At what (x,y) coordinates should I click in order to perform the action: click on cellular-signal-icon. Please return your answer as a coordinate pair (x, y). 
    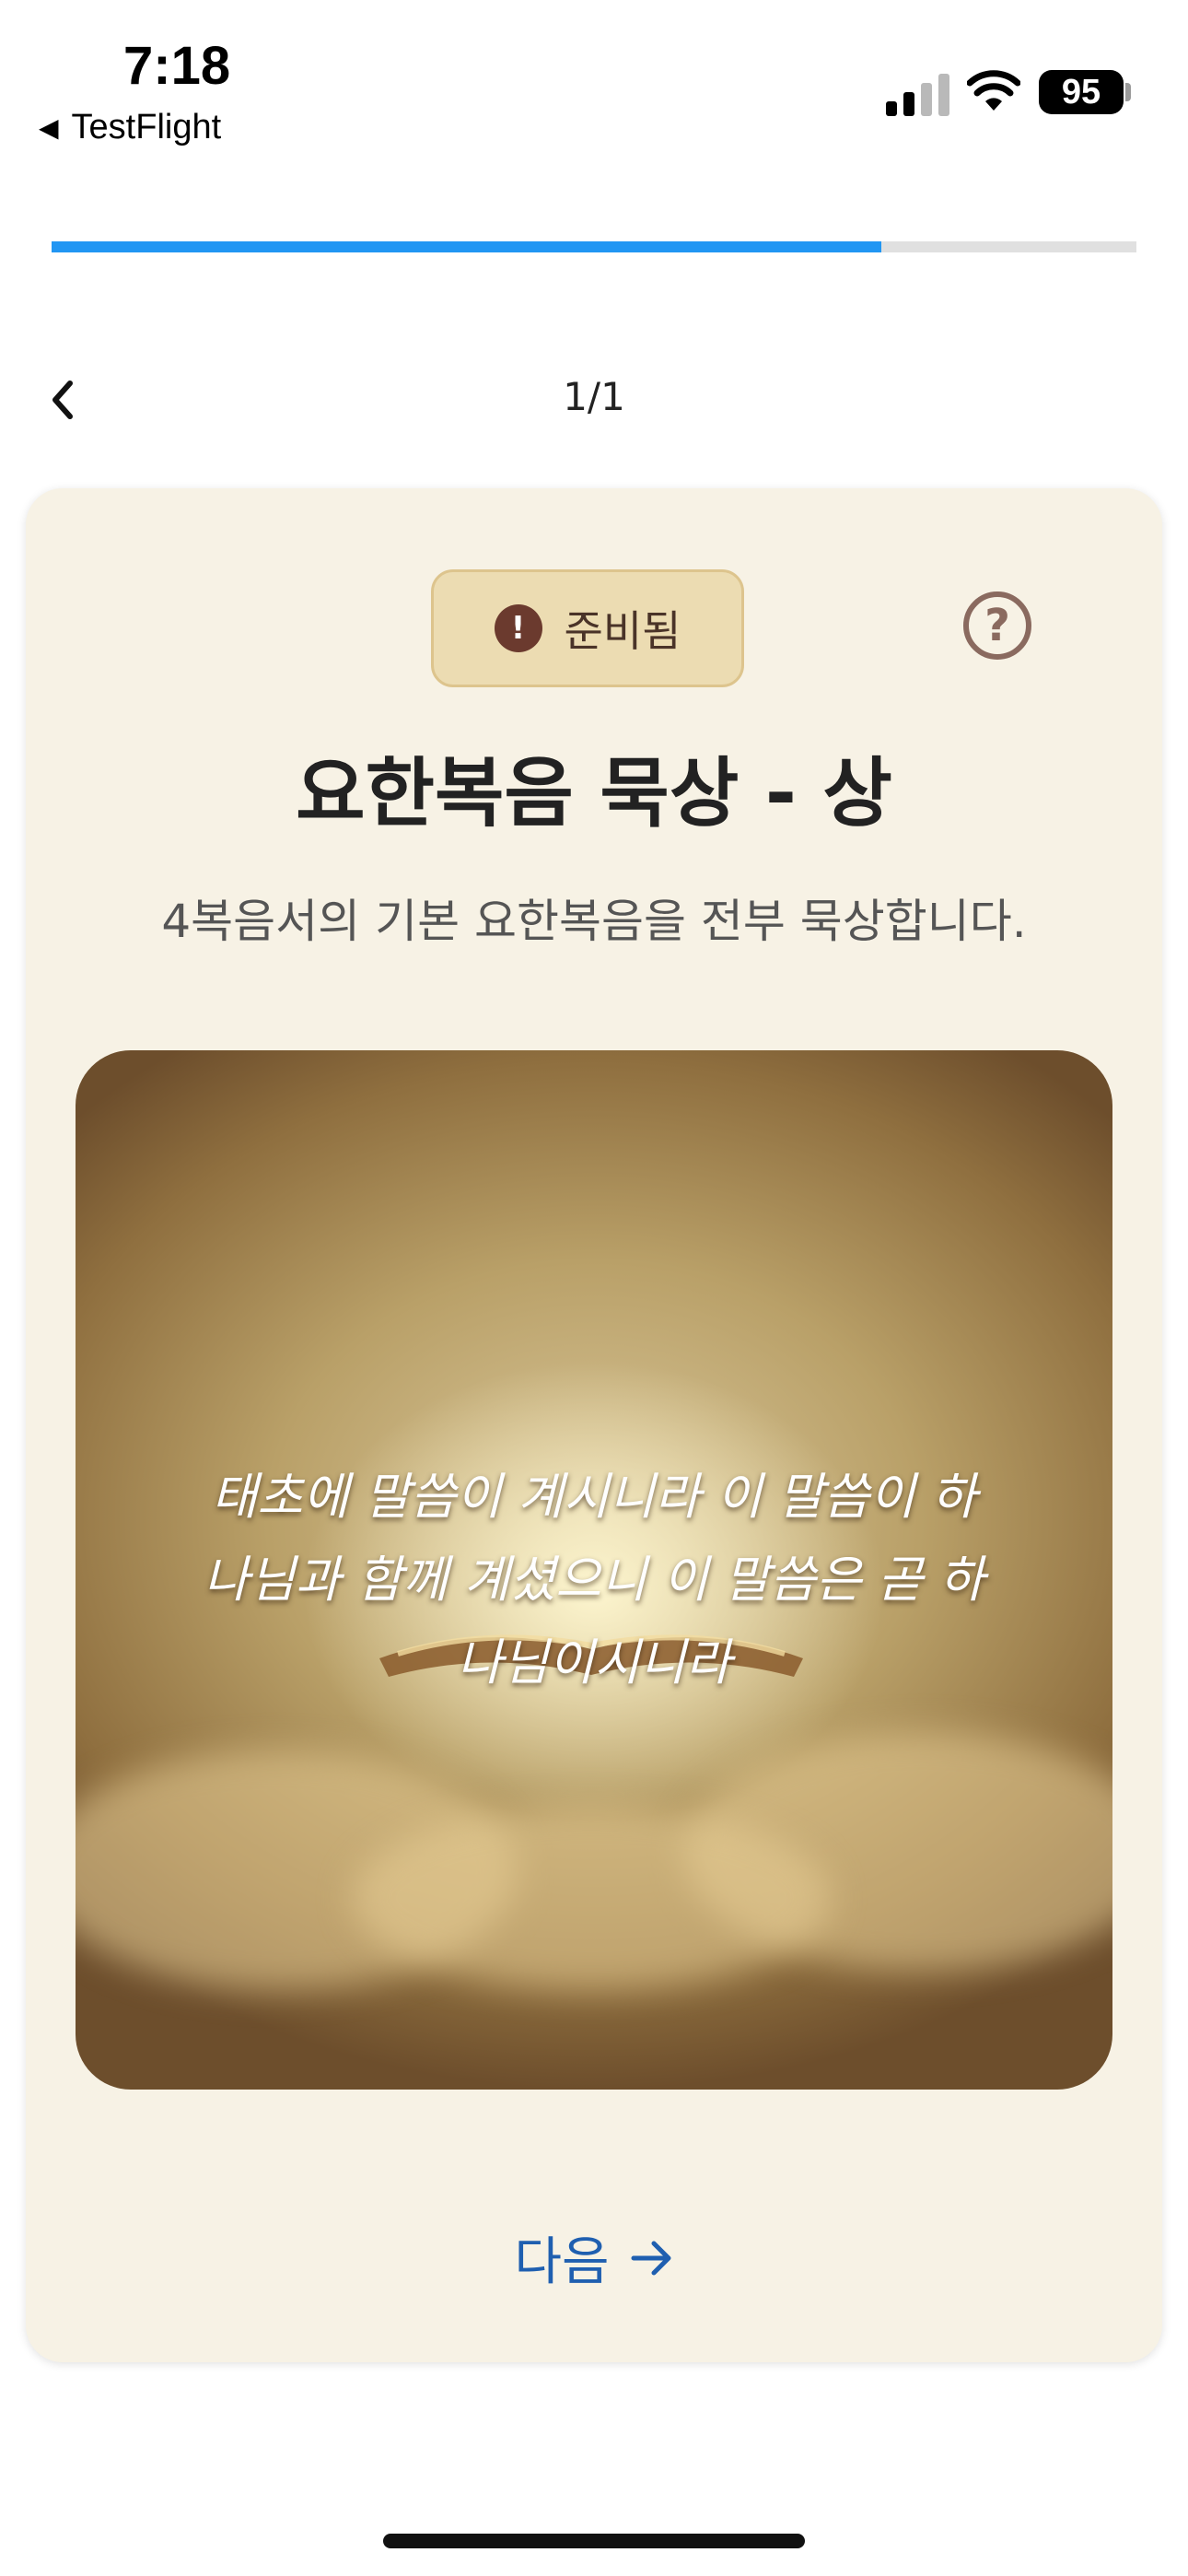
    Looking at the image, I should click on (917, 95).